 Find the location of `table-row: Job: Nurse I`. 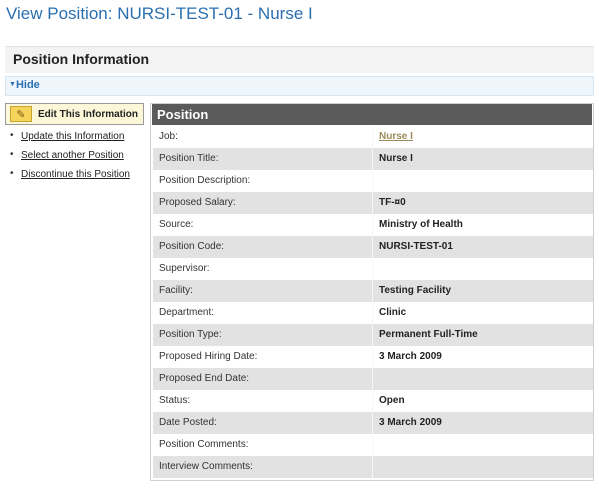

table-row: Job: Nurse I is located at coordinates (373, 137).